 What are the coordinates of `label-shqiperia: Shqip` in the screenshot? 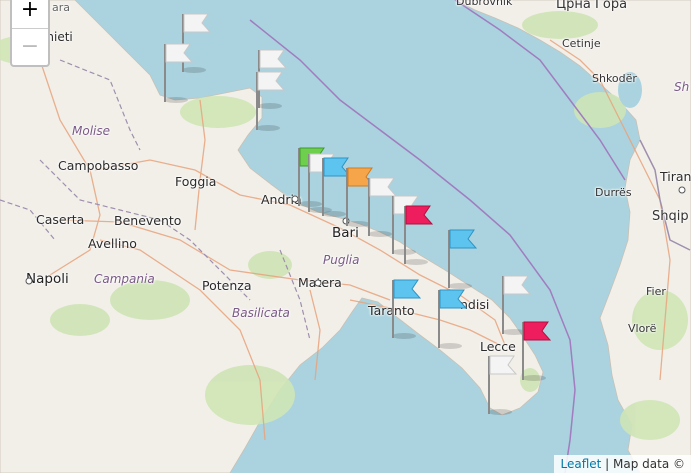 It's located at (670, 216).